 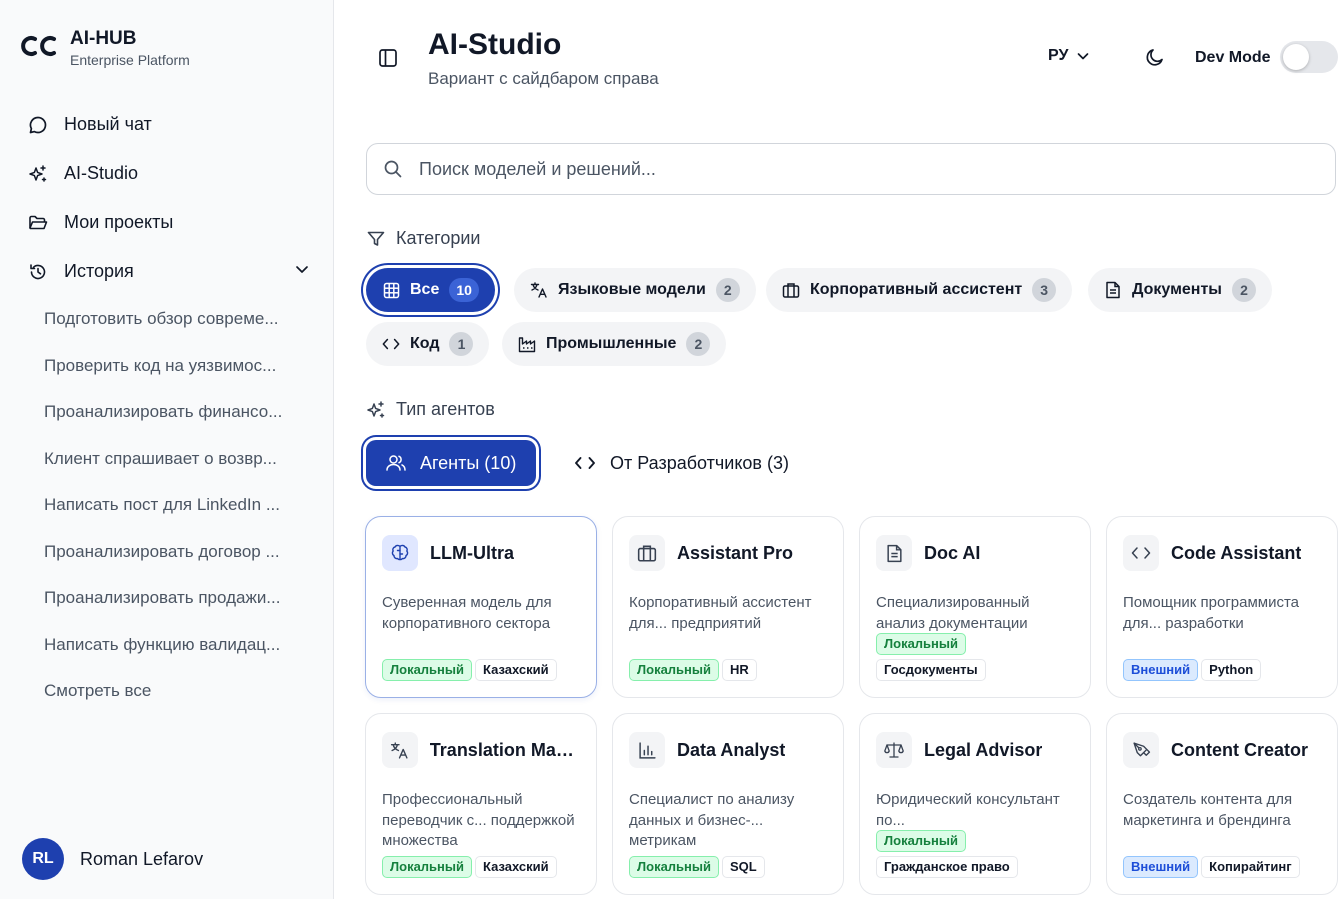 What do you see at coordinates (739, 670) in the screenshot?
I see `tag: HR` at bounding box center [739, 670].